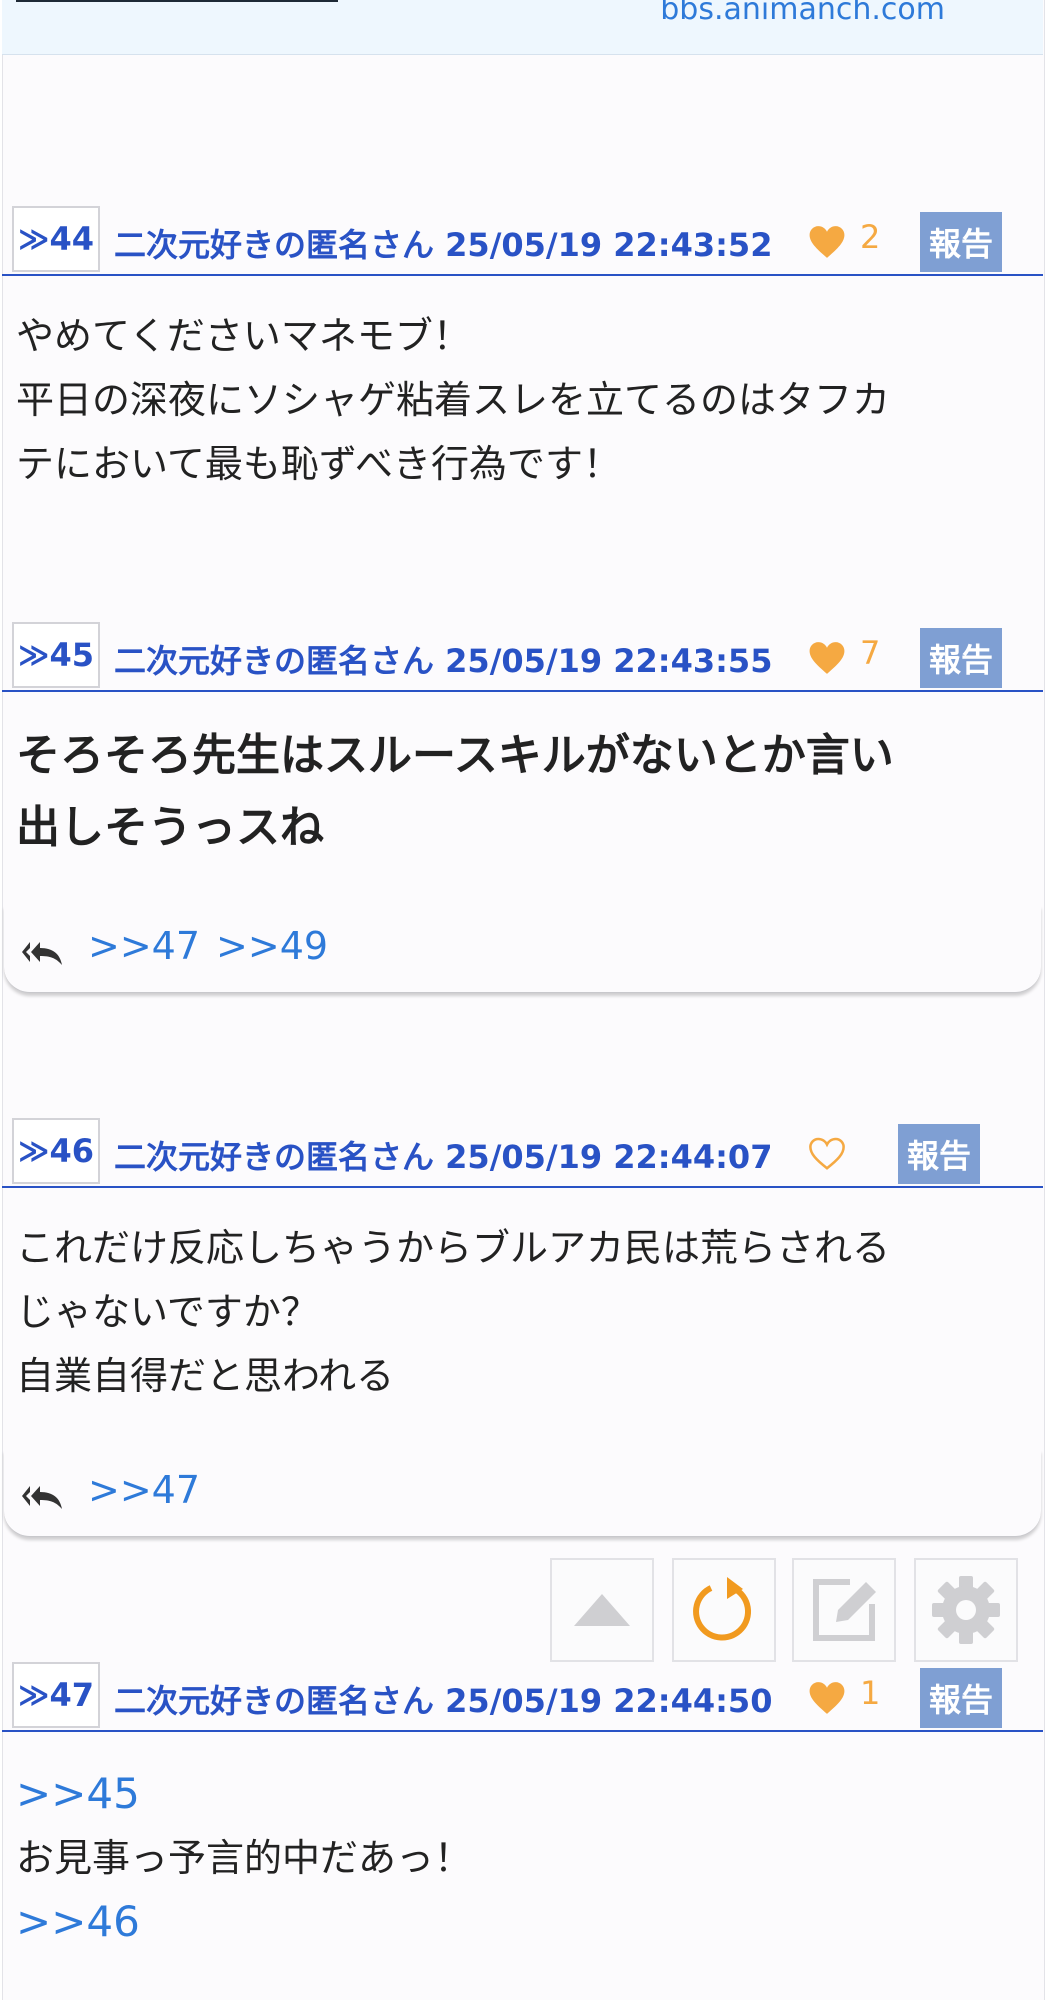  I want to click on refresh-button, so click(724, 1610).